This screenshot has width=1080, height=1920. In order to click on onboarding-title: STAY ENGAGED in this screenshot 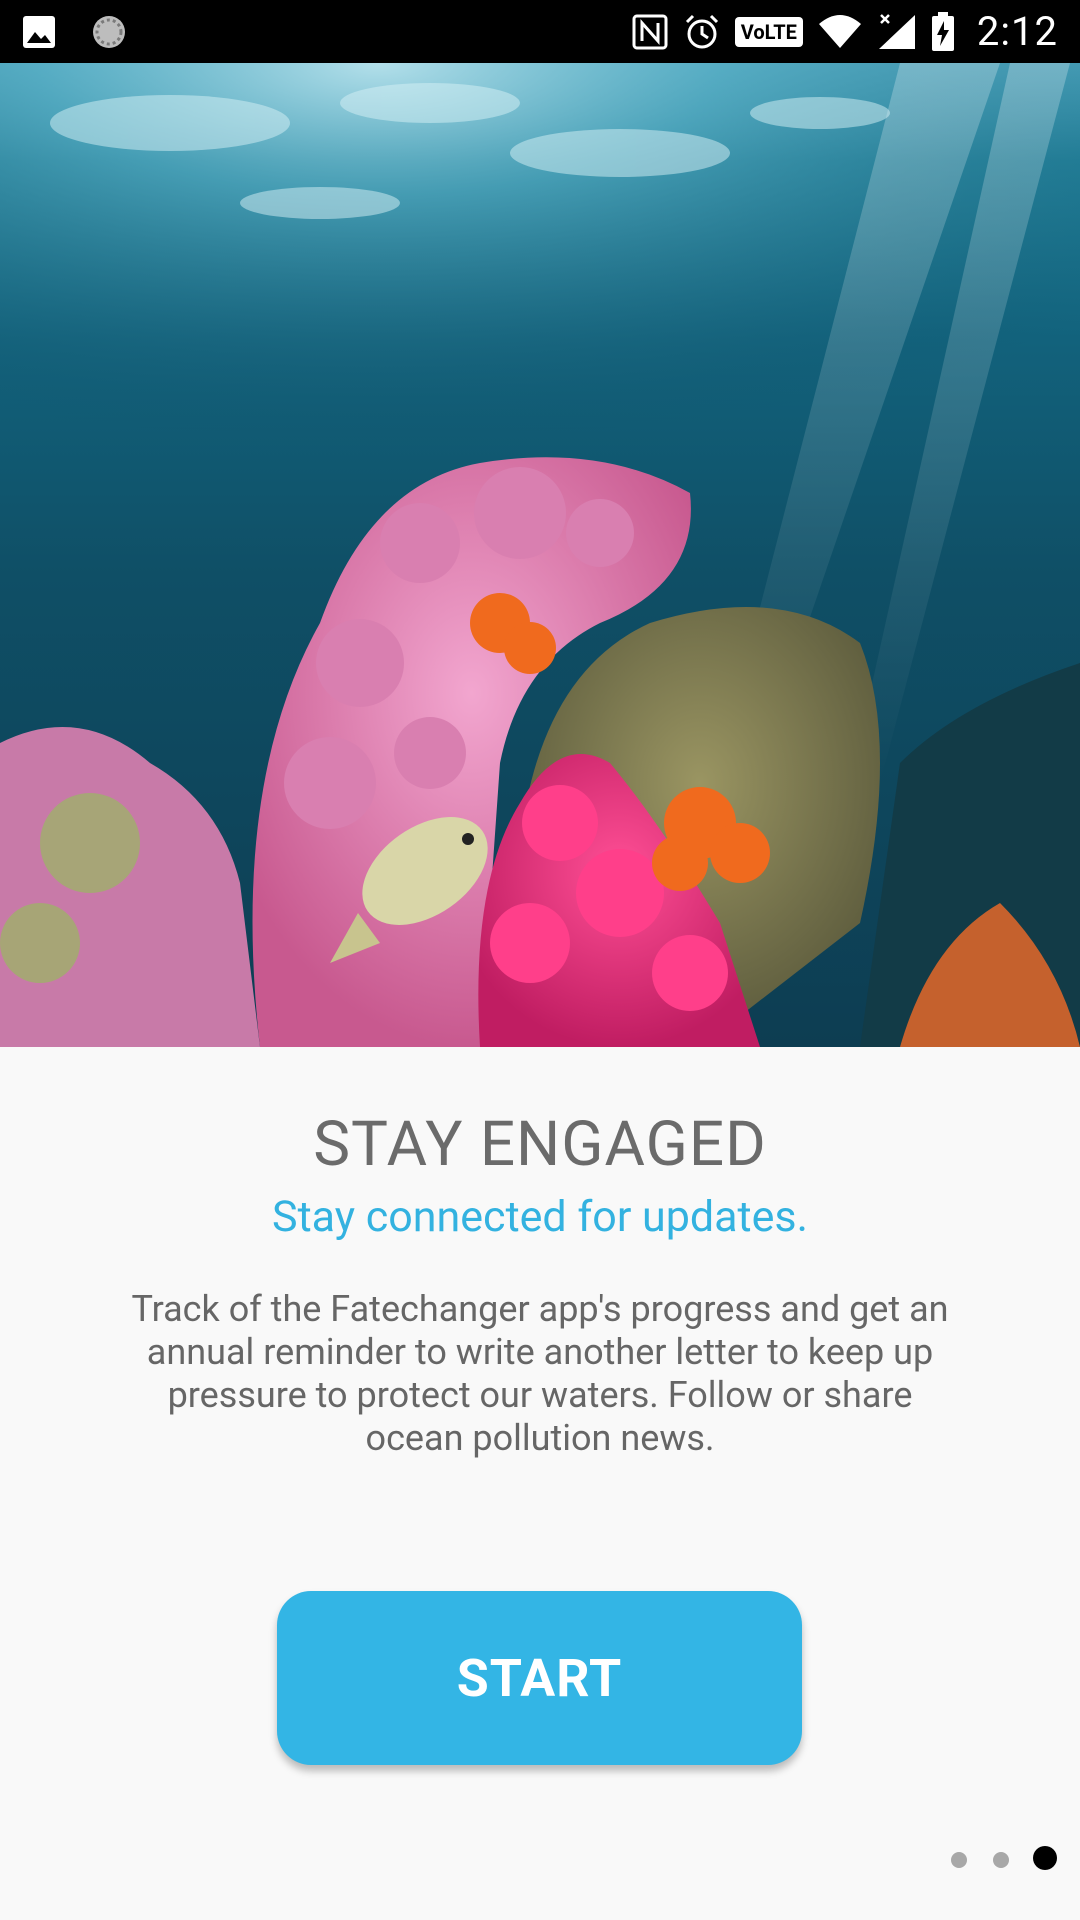, I will do `click(540, 1144)`.